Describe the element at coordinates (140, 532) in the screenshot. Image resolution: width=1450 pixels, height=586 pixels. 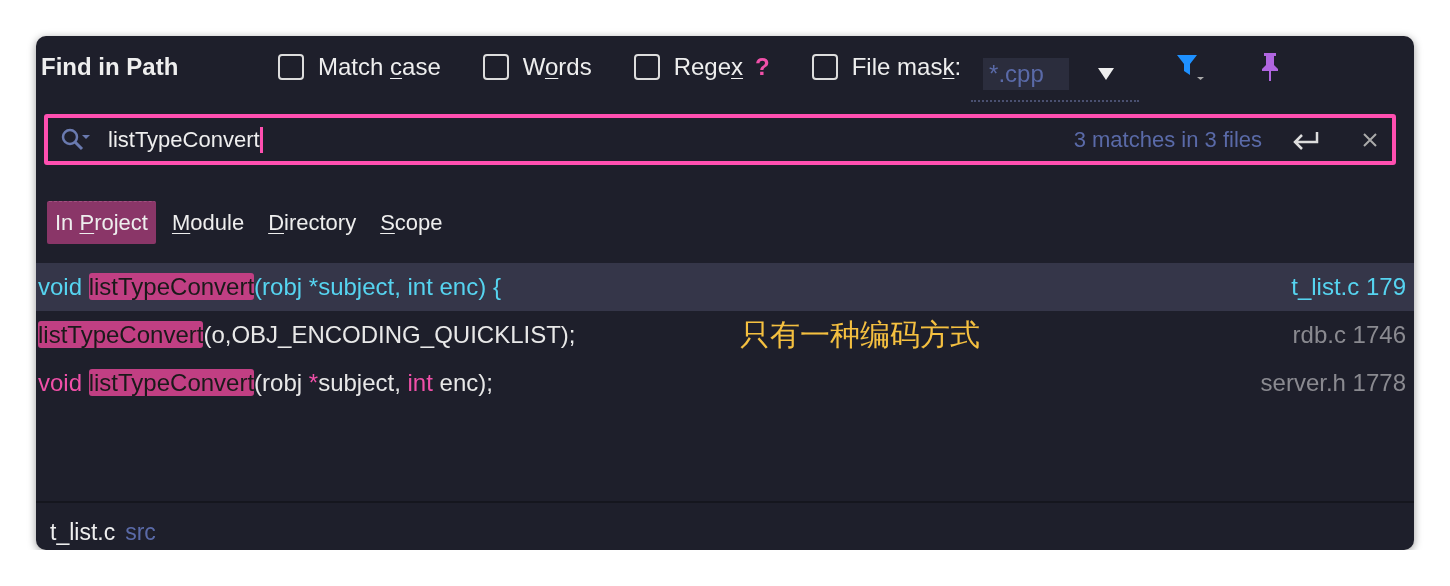
I see `preview-directory: src` at that location.